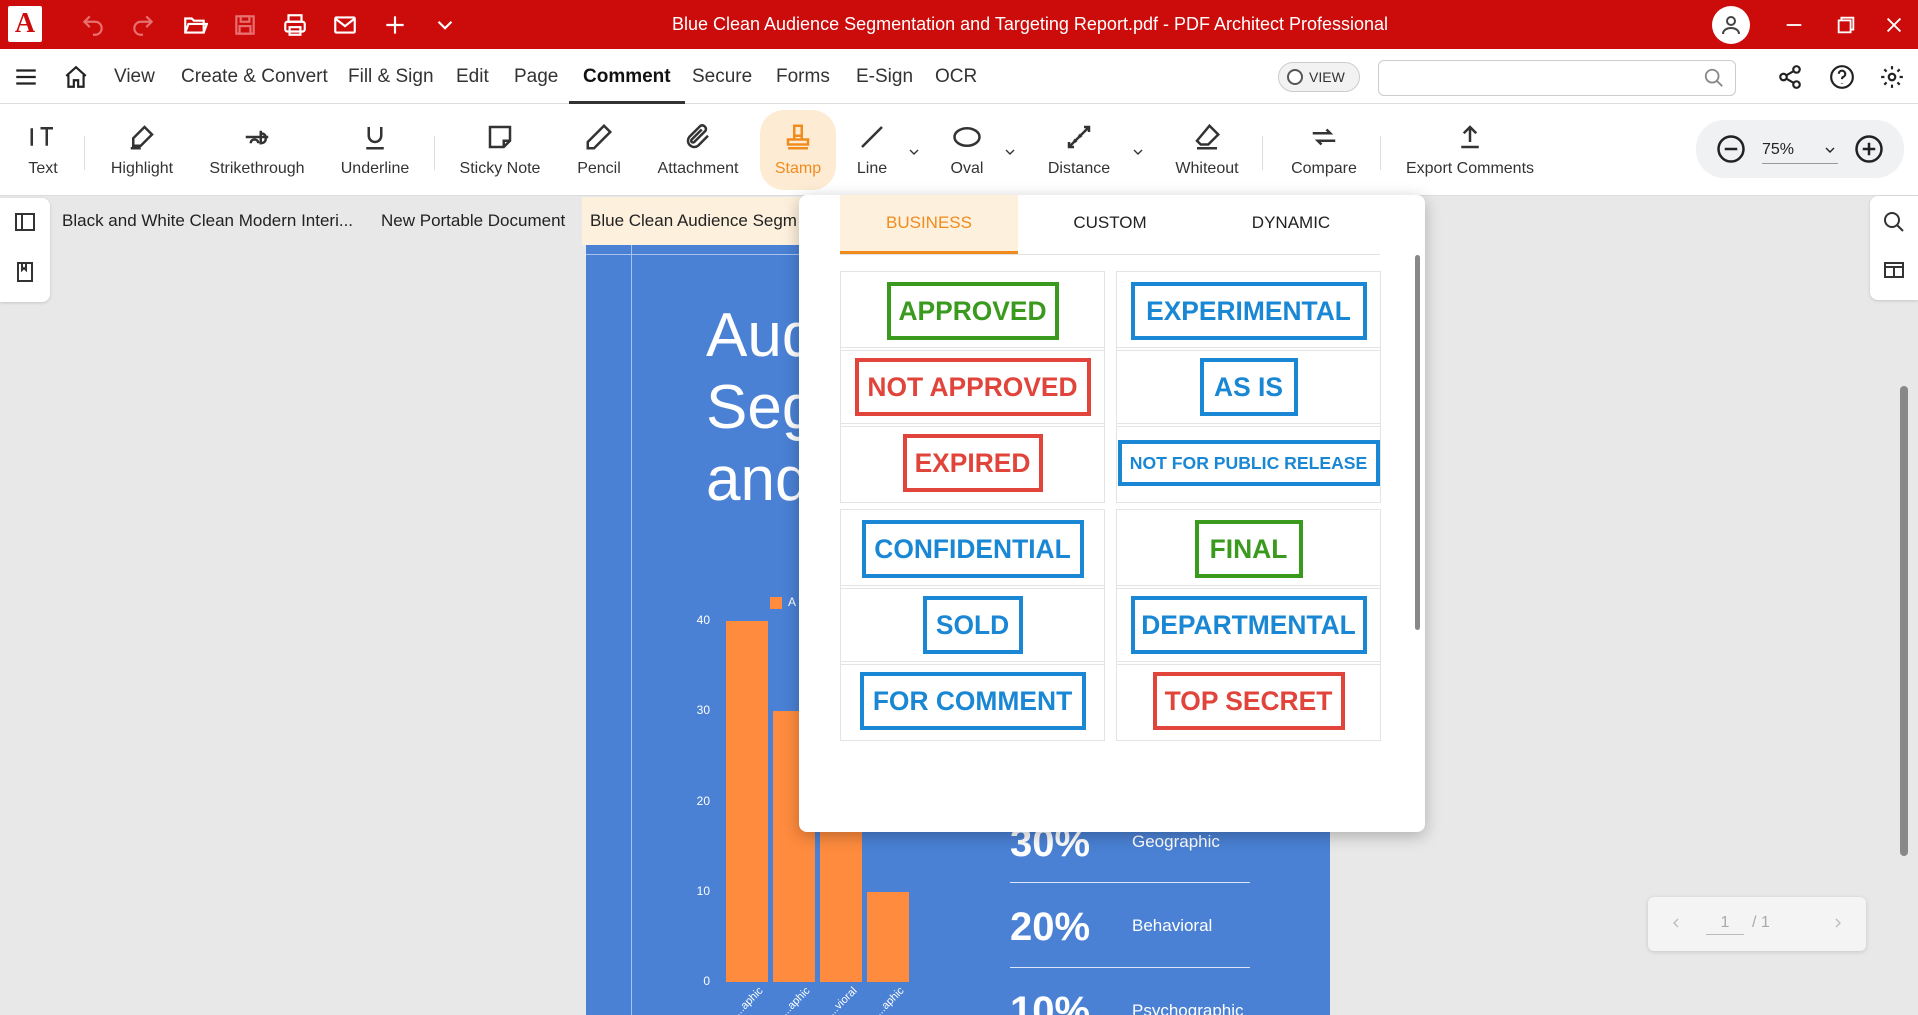 This screenshot has width=1918, height=1015. I want to click on stat-divider, so click(1130, 882).